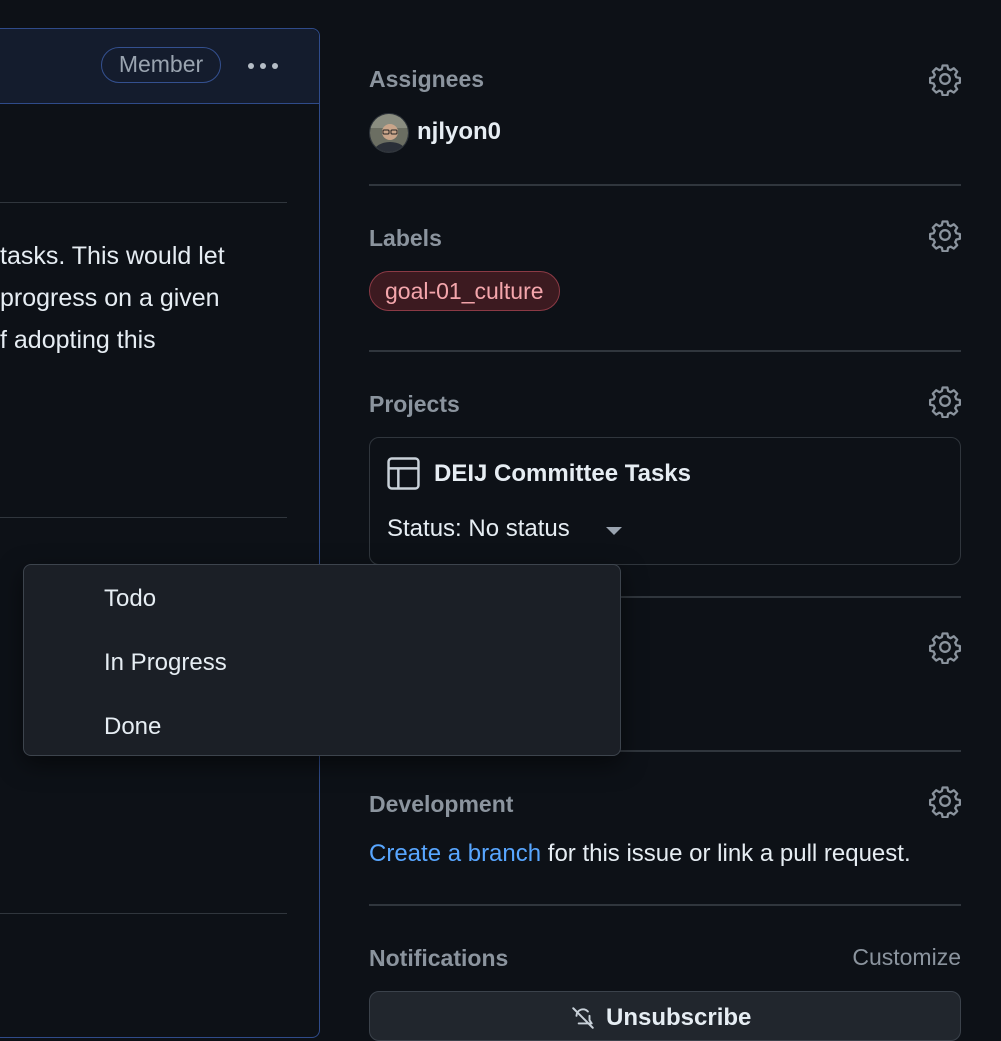  I want to click on project-status-dropdown: Status: No status, so click(478, 529).